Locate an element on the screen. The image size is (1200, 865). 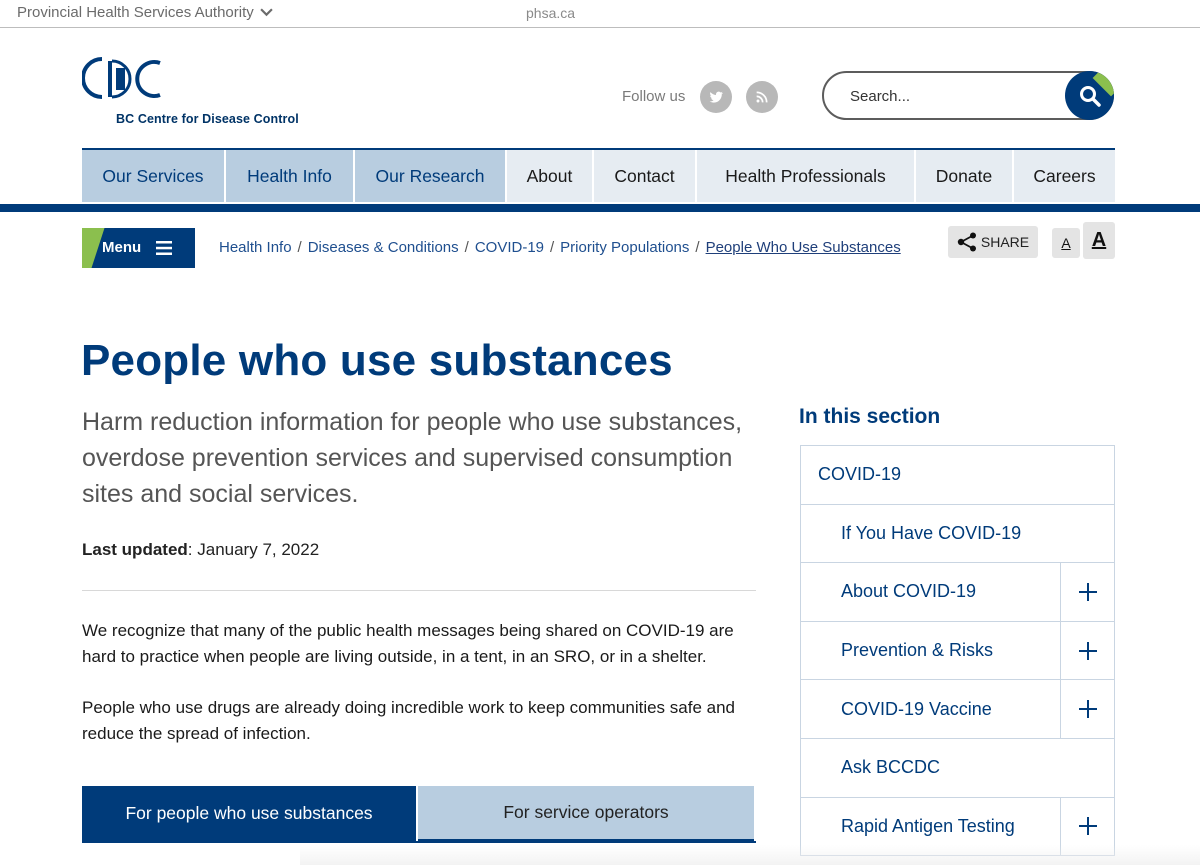
logo-subtitle: BC Centre for Disease Control is located at coordinates (207, 119).